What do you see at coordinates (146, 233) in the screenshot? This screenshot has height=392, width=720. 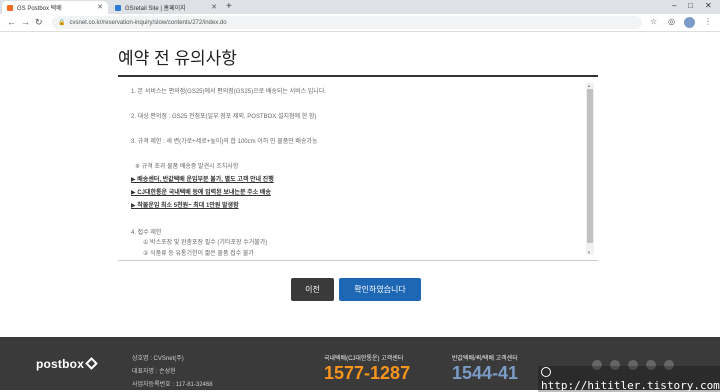 I see `notice-line: 4. 접수 제한` at bounding box center [146, 233].